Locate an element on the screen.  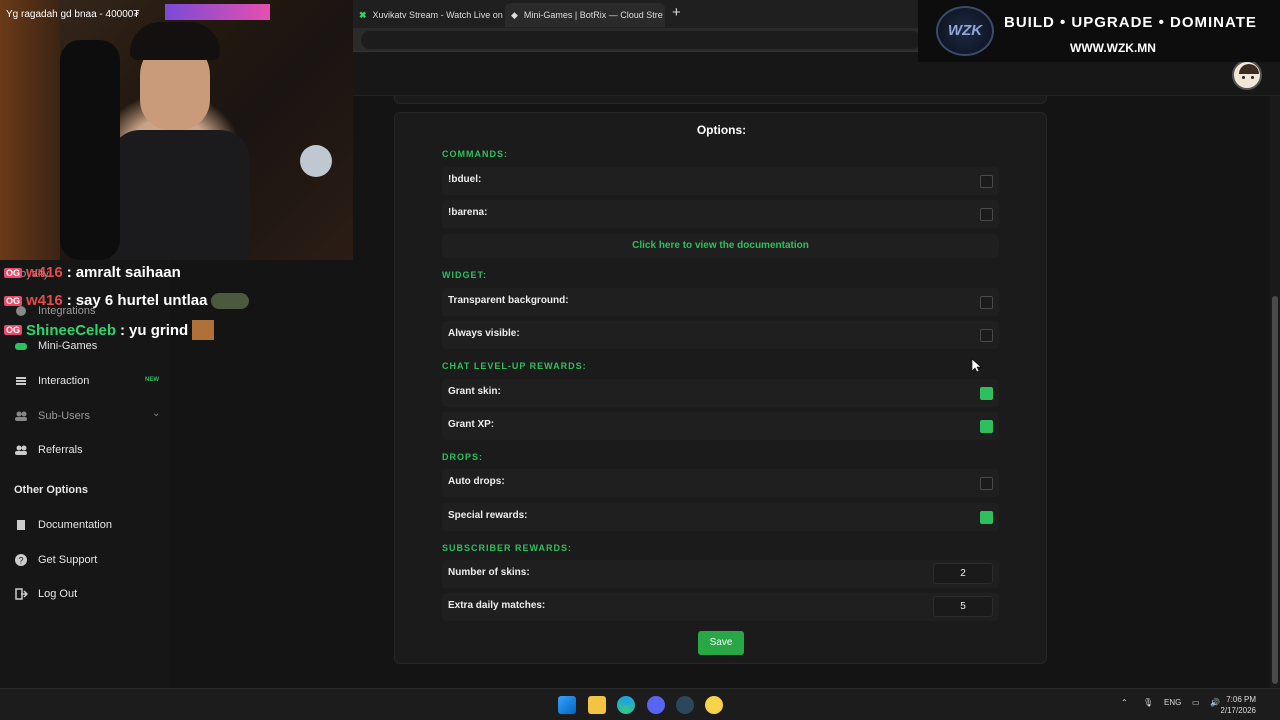
widget-header: WIDGET: is located at coordinates (464, 275).